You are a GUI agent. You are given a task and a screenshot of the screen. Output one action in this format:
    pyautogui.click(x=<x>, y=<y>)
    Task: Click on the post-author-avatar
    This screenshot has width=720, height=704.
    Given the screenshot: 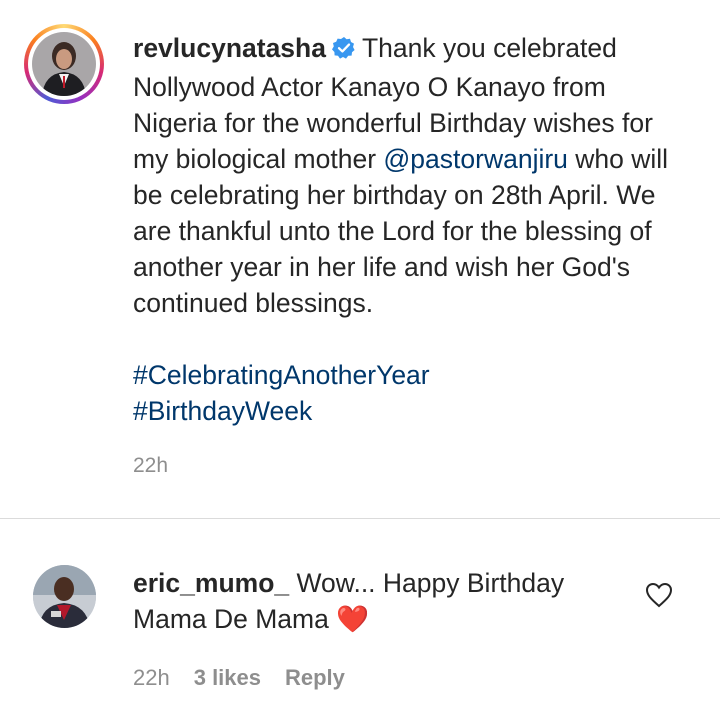 What is the action you would take?
    pyautogui.click(x=64, y=64)
    